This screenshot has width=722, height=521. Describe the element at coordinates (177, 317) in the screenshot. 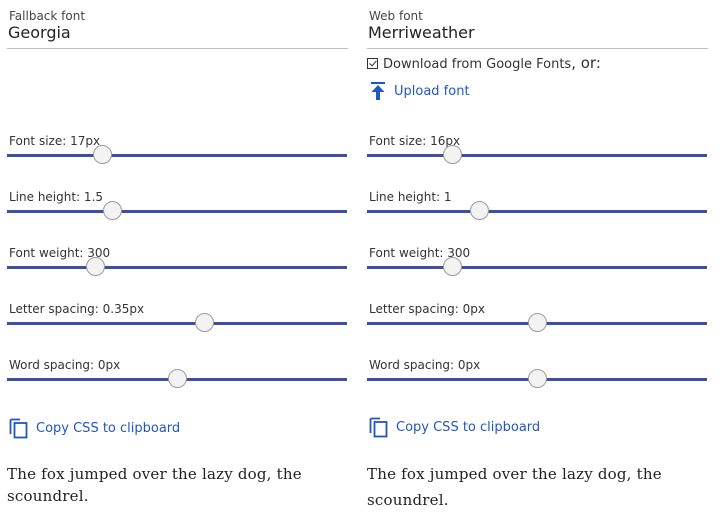

I see `letter-spacing-slider: Letter spacing: 0.35px` at that location.